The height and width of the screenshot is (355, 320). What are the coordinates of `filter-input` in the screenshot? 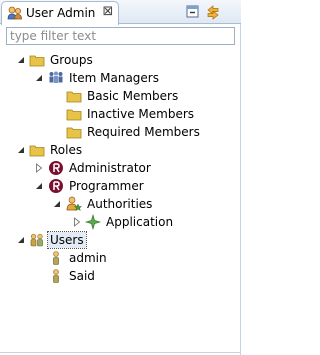 It's located at (120, 36).